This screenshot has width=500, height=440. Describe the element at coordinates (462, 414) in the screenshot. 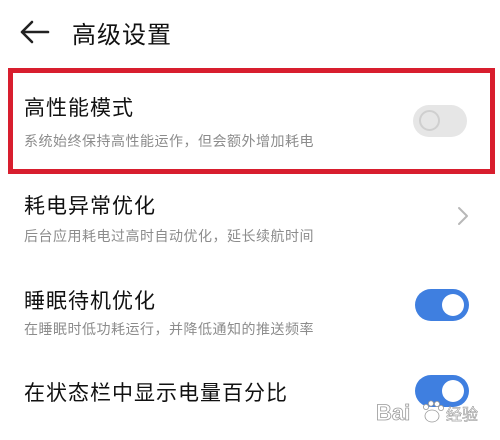

I see `watermark-suffix: 经验` at that location.